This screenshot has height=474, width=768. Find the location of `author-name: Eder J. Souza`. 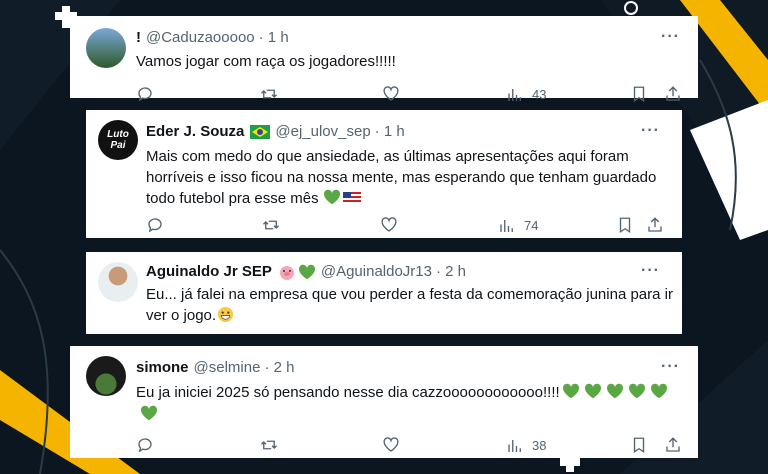

author-name: Eder J. Souza is located at coordinates (195, 132).